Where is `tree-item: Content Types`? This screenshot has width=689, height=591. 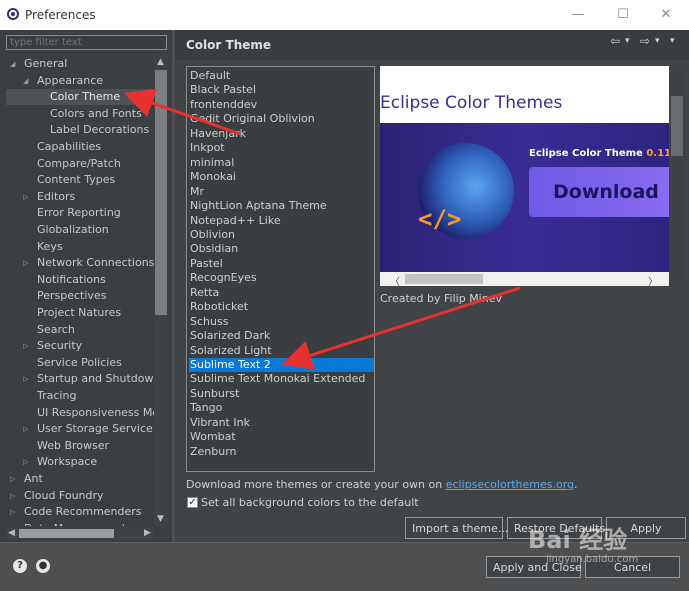 tree-item: Content Types is located at coordinates (57, 180).